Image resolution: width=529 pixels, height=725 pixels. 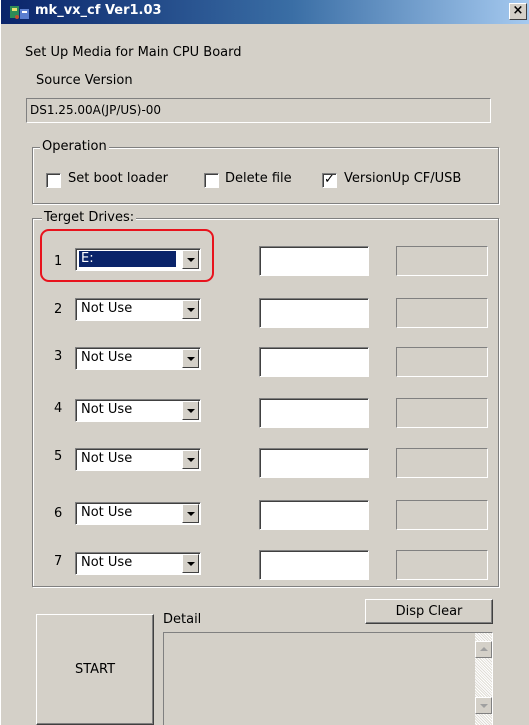 I want to click on drive-select-7-value: Not Use, so click(x=107, y=562).